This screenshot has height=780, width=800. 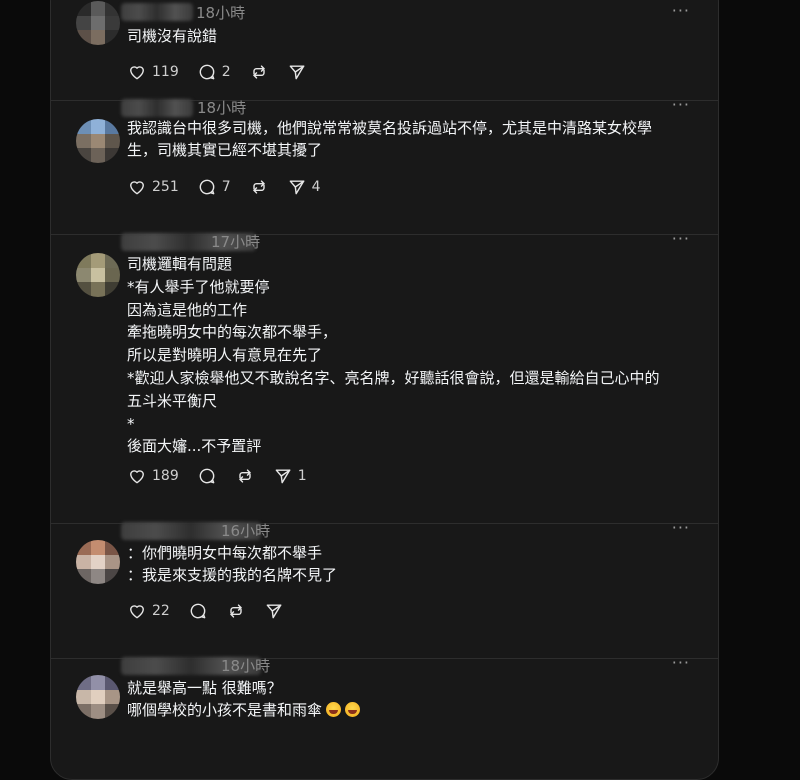 I want to click on comment-button: 7, so click(x=214, y=187).